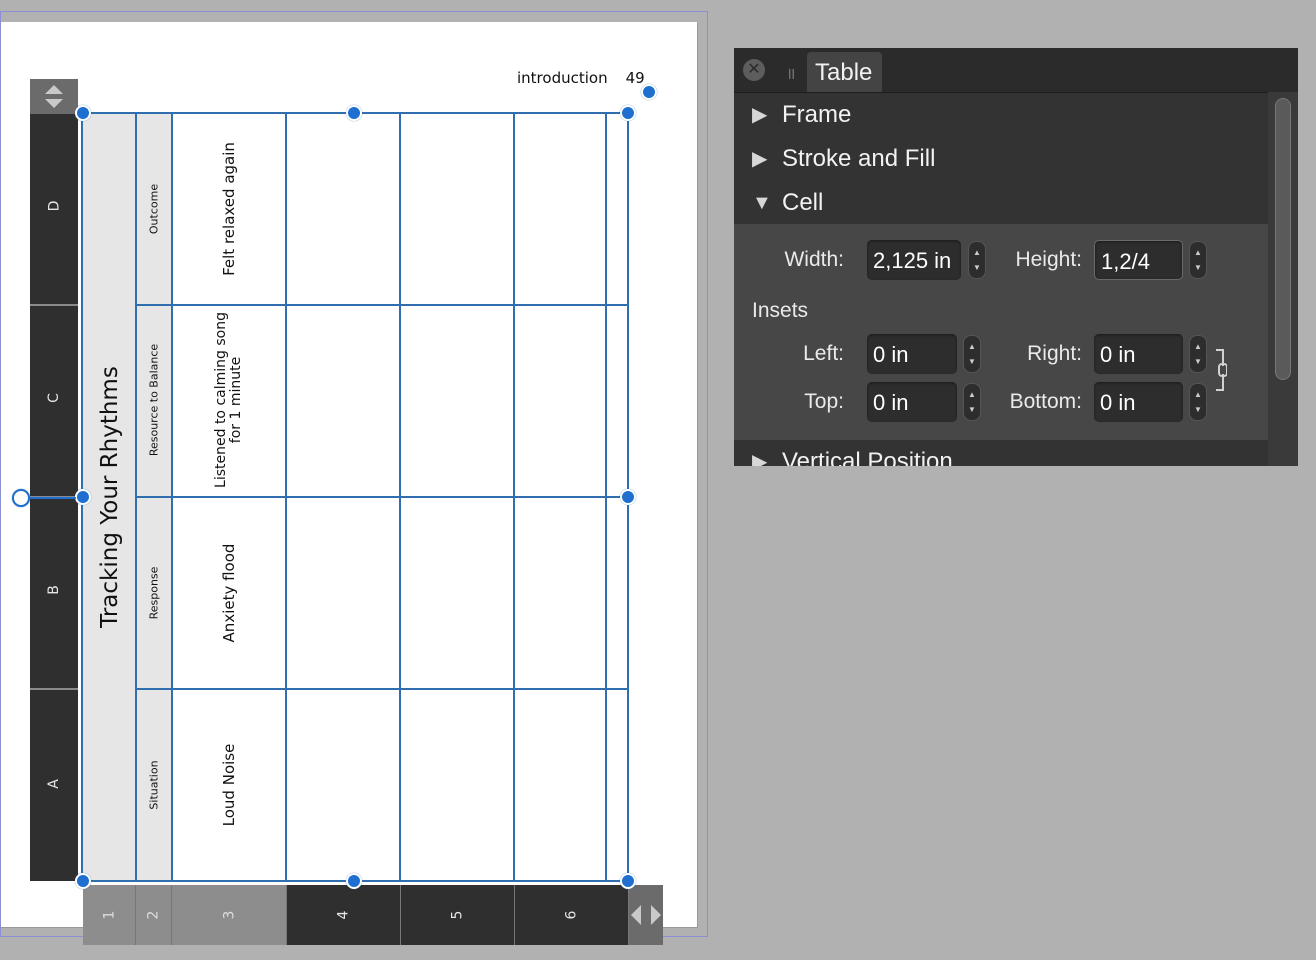  I want to click on top-inset-field: 0 in, so click(912, 402).